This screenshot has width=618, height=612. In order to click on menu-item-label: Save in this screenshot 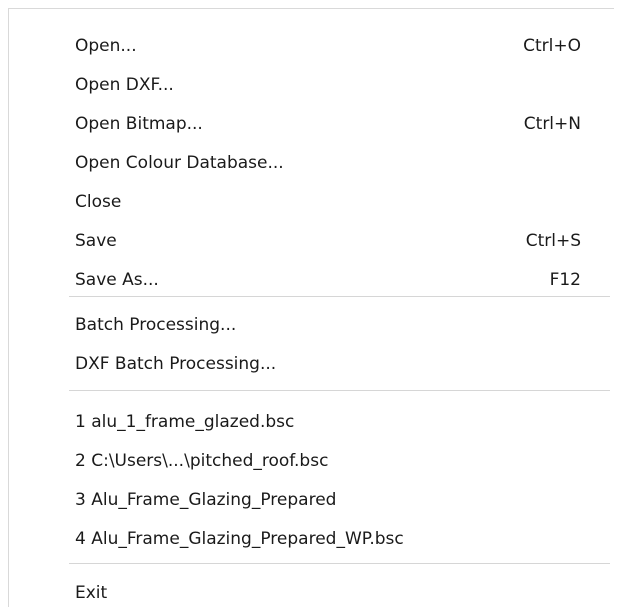, I will do `click(96, 240)`.